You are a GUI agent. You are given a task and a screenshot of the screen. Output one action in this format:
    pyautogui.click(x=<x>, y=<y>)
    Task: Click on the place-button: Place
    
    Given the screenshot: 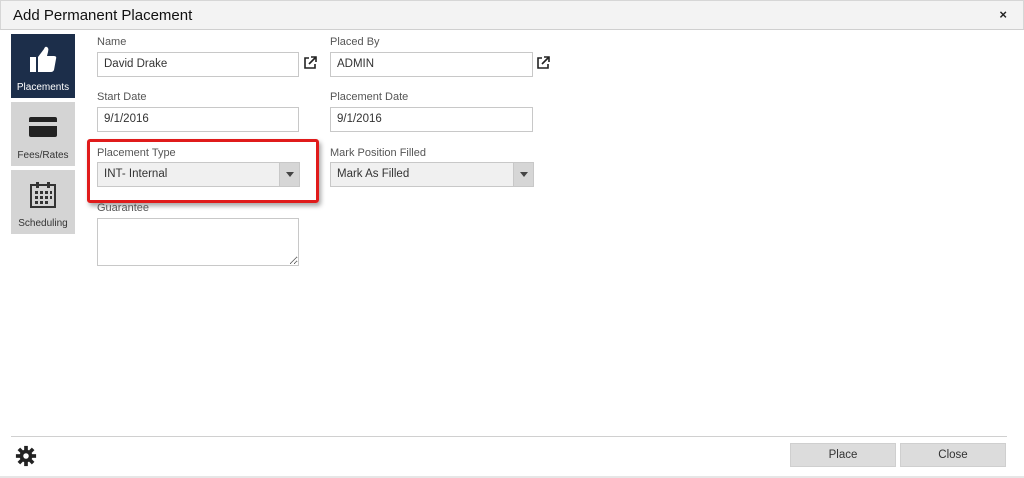 What is the action you would take?
    pyautogui.click(x=843, y=455)
    